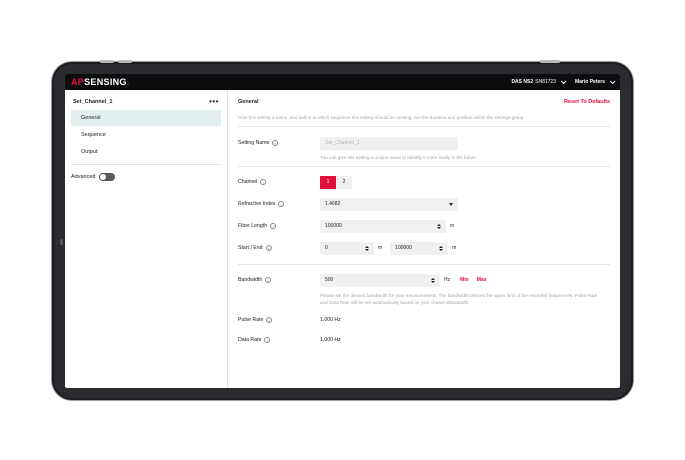 This screenshot has height=460, width=685. Describe the element at coordinates (83, 177) in the screenshot. I see `advanced-label: Advanced` at that location.